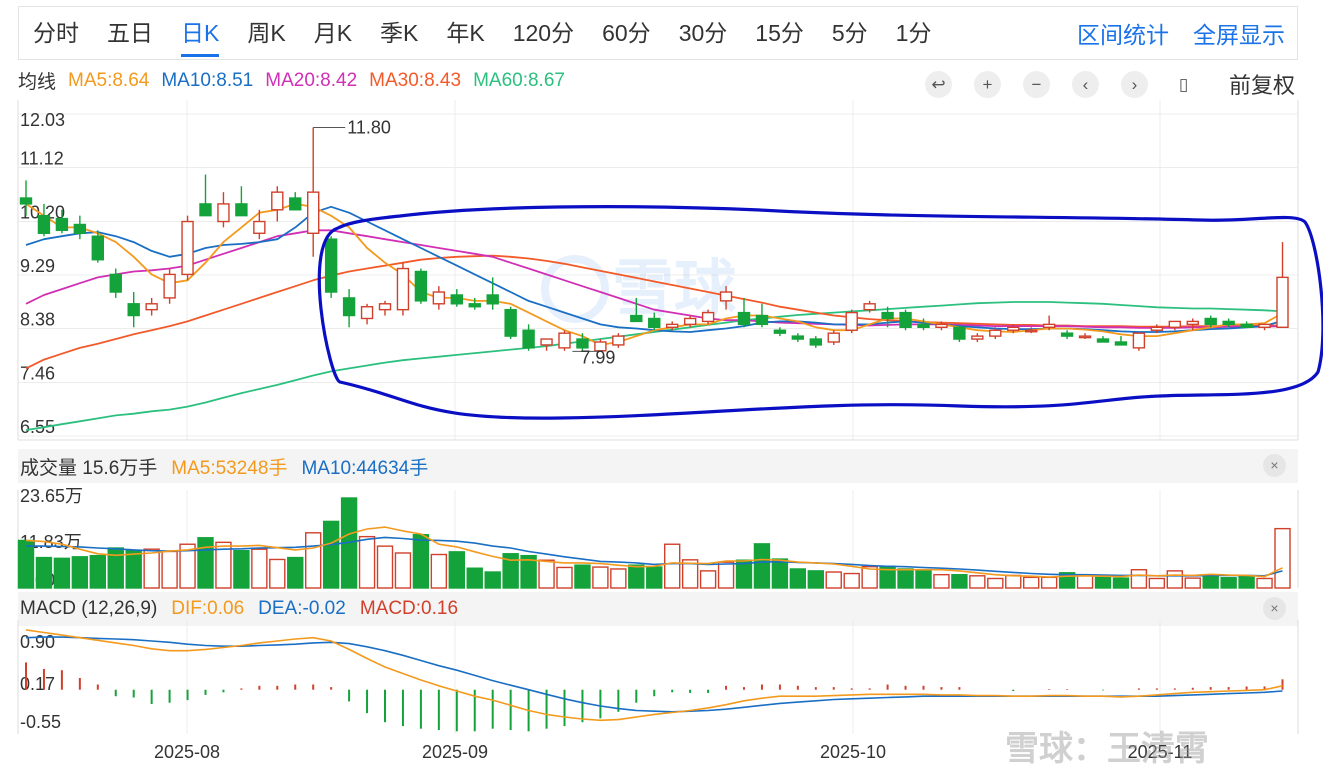 The image size is (1323, 783). Describe the element at coordinates (597, 357) in the screenshot. I see `low-price-label: 7.99` at that location.